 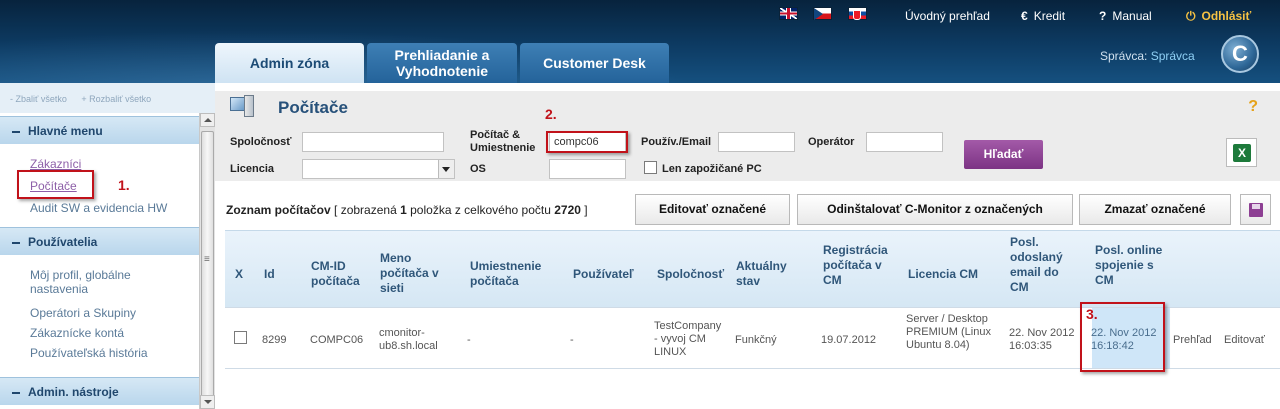 What do you see at coordinates (1125, 16) in the screenshot?
I see `manual-link: ? Manual` at bounding box center [1125, 16].